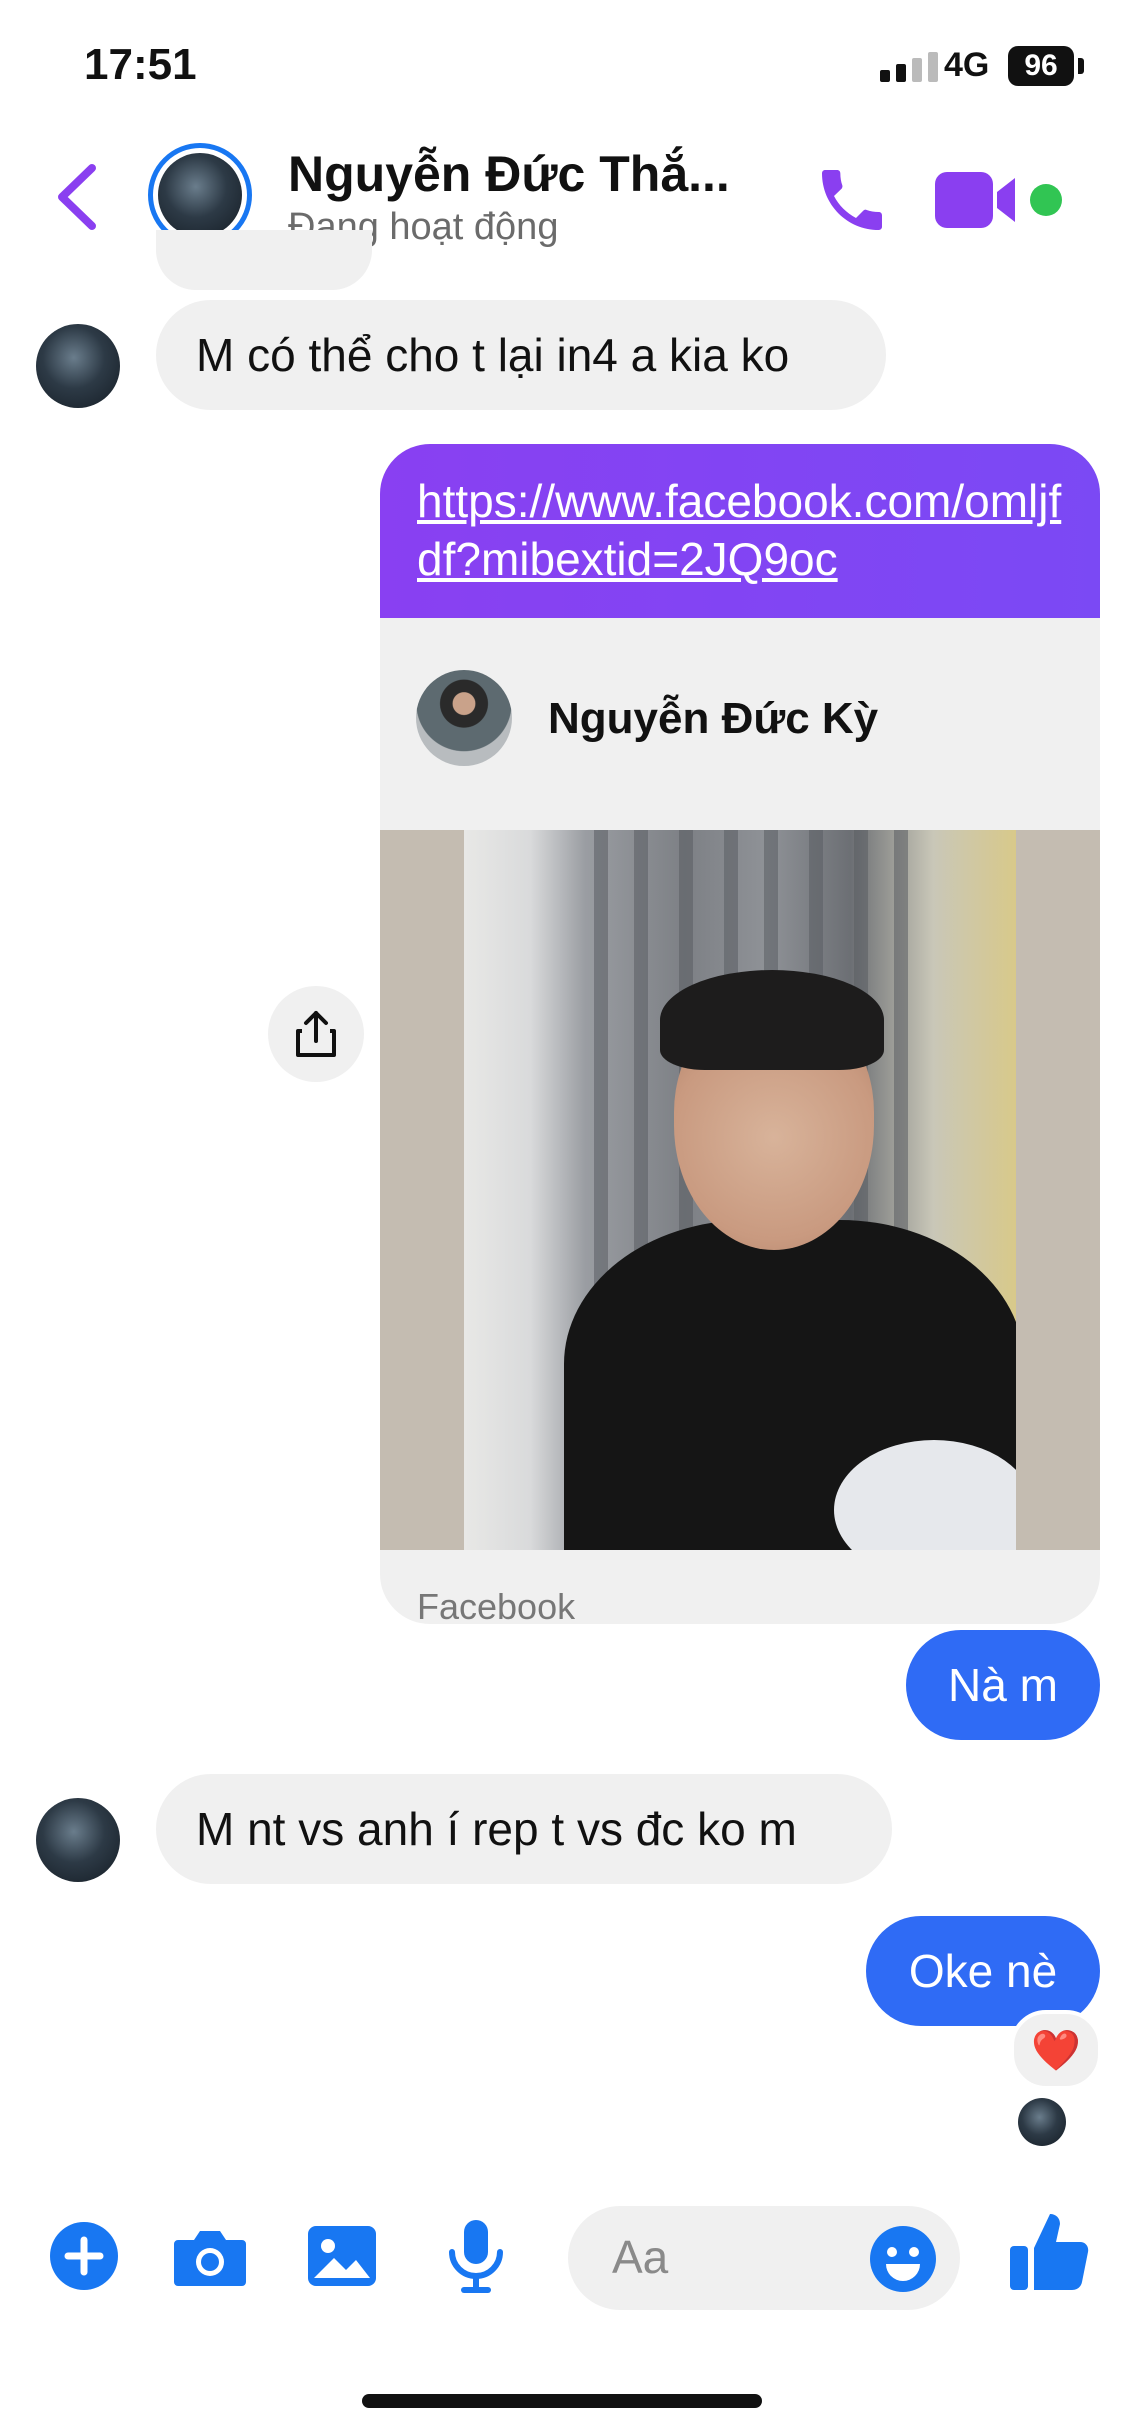  I want to click on online-indicator, so click(1046, 200).